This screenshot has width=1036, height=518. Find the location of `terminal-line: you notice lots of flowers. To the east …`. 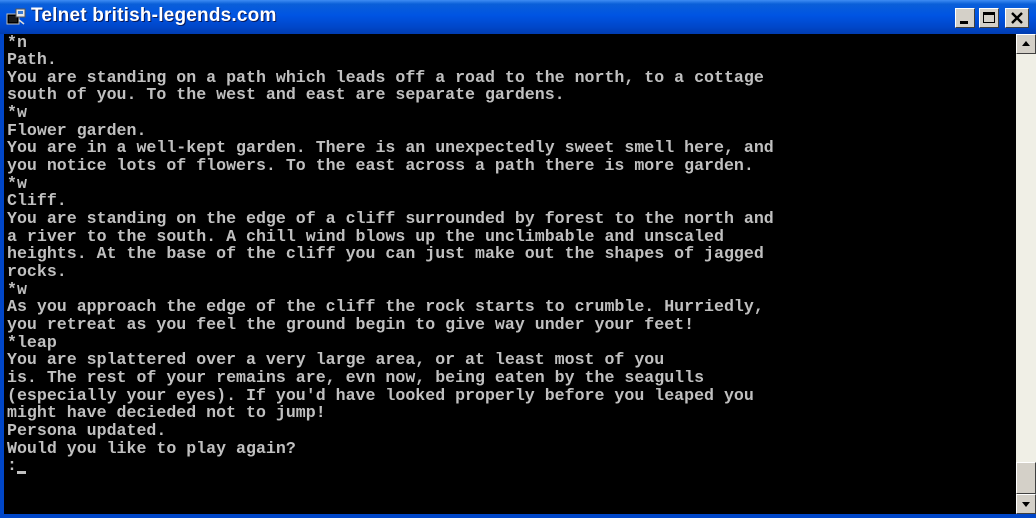

terminal-line: you notice lots of flowers. To the east … is located at coordinates (380, 165).